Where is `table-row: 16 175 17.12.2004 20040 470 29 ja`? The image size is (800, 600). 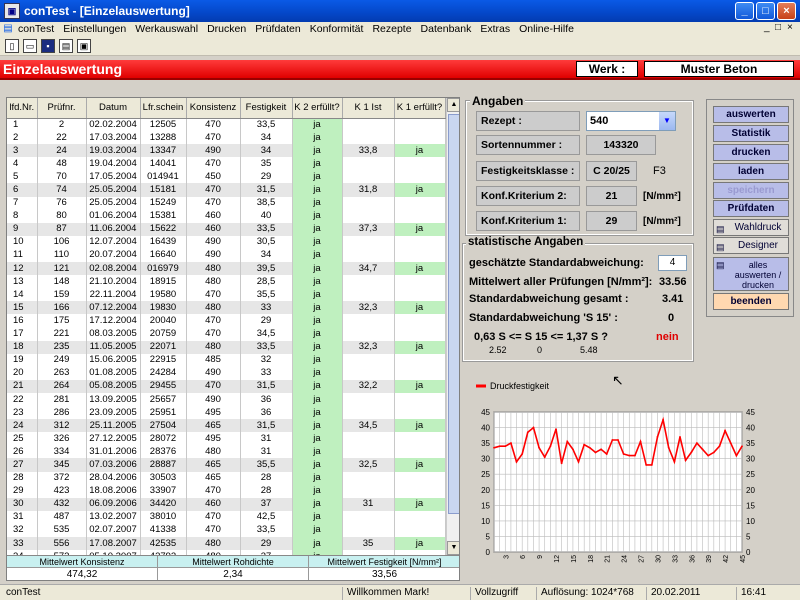 table-row: 16 175 17.12.2004 20040 470 29 ja is located at coordinates (226, 321).